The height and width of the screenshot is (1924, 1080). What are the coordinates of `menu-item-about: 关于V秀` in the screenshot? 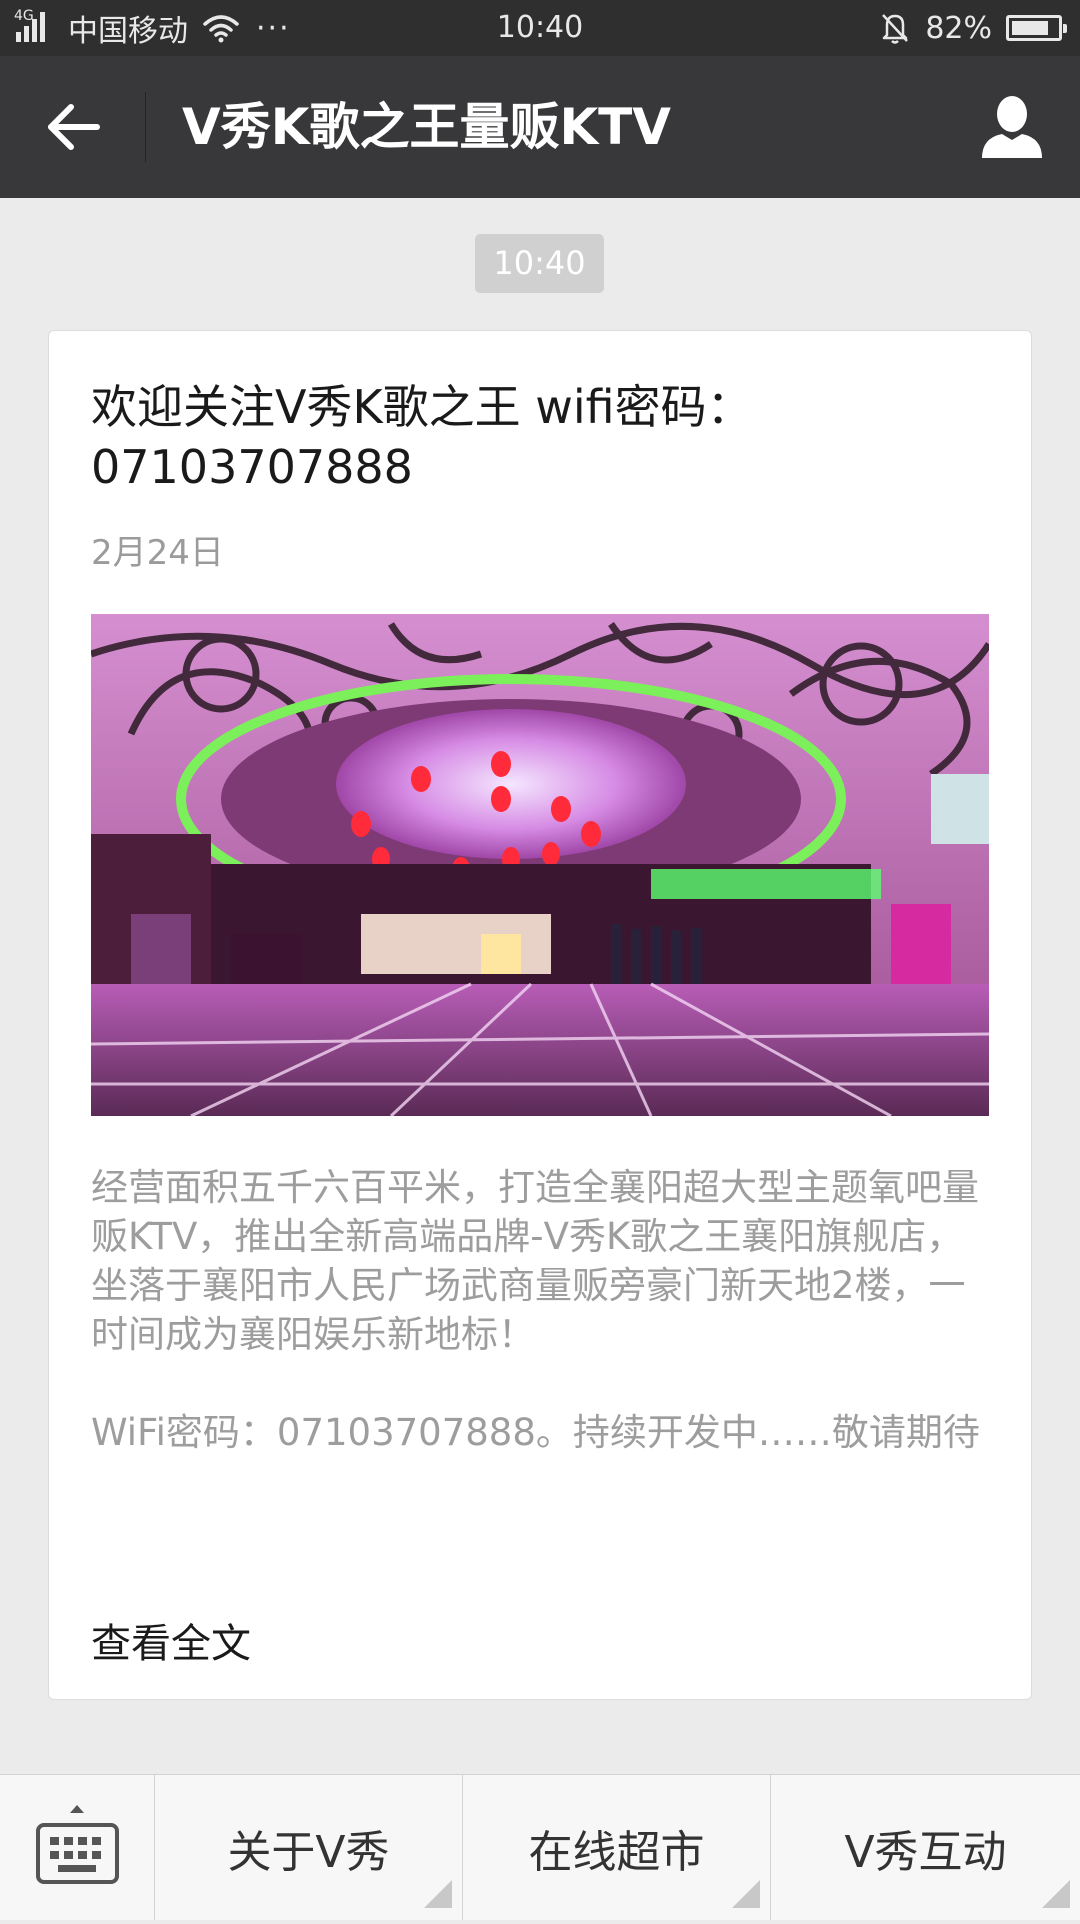 It's located at (309, 1847).